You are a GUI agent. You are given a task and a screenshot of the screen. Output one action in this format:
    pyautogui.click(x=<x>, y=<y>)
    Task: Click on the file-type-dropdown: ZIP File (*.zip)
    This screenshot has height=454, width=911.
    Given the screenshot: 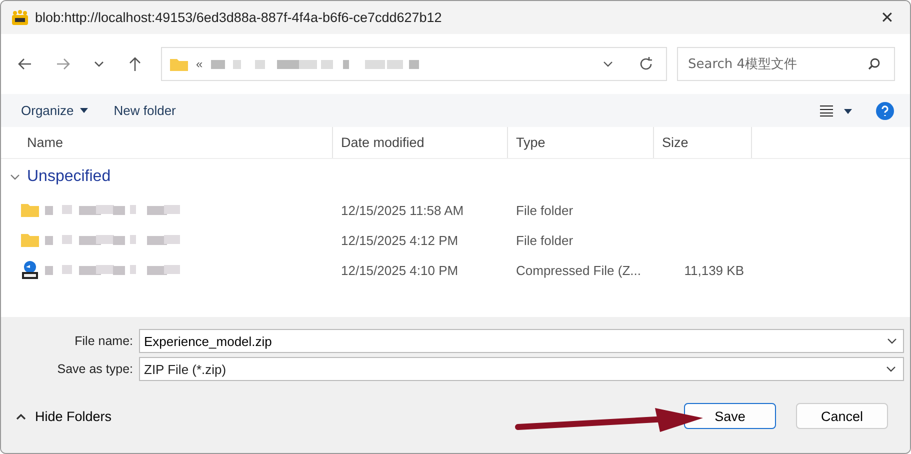 What is the action you would take?
    pyautogui.click(x=521, y=369)
    